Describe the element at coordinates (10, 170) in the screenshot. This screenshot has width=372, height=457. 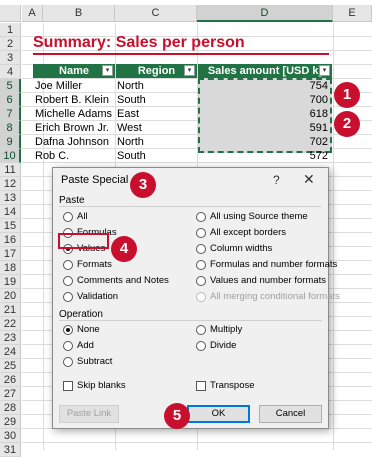
I see `row-header: 11` at that location.